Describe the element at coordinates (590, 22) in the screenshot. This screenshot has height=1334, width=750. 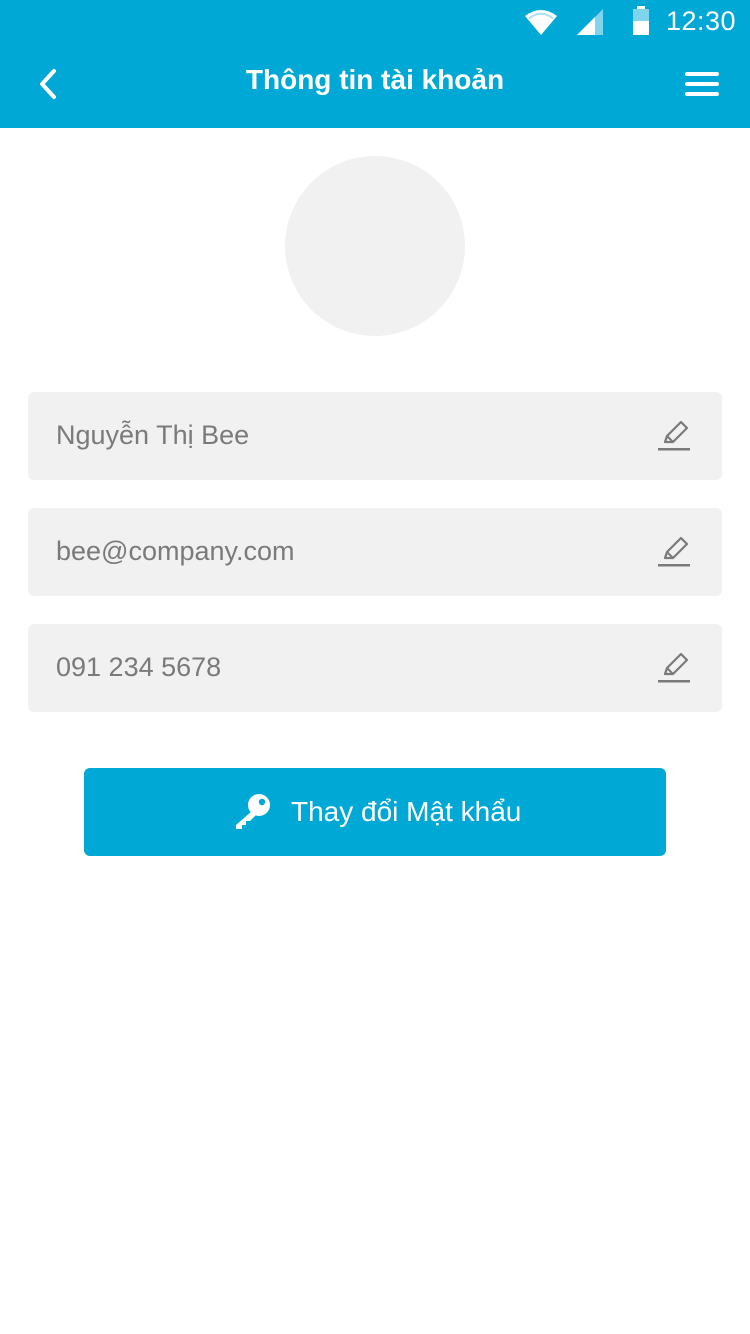
I see `signal-icon` at that location.